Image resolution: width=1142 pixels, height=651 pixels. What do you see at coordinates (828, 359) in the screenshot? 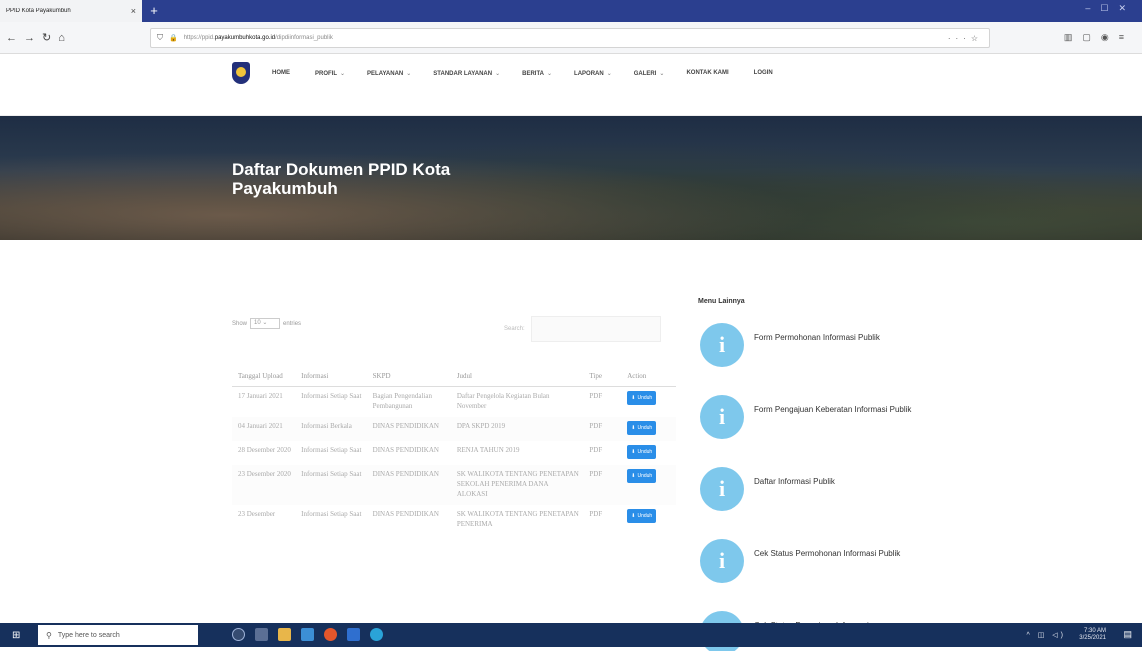
I see `sidebar-item-form-permohonan: i Form Permohonan Informasi Publik` at bounding box center [828, 359].